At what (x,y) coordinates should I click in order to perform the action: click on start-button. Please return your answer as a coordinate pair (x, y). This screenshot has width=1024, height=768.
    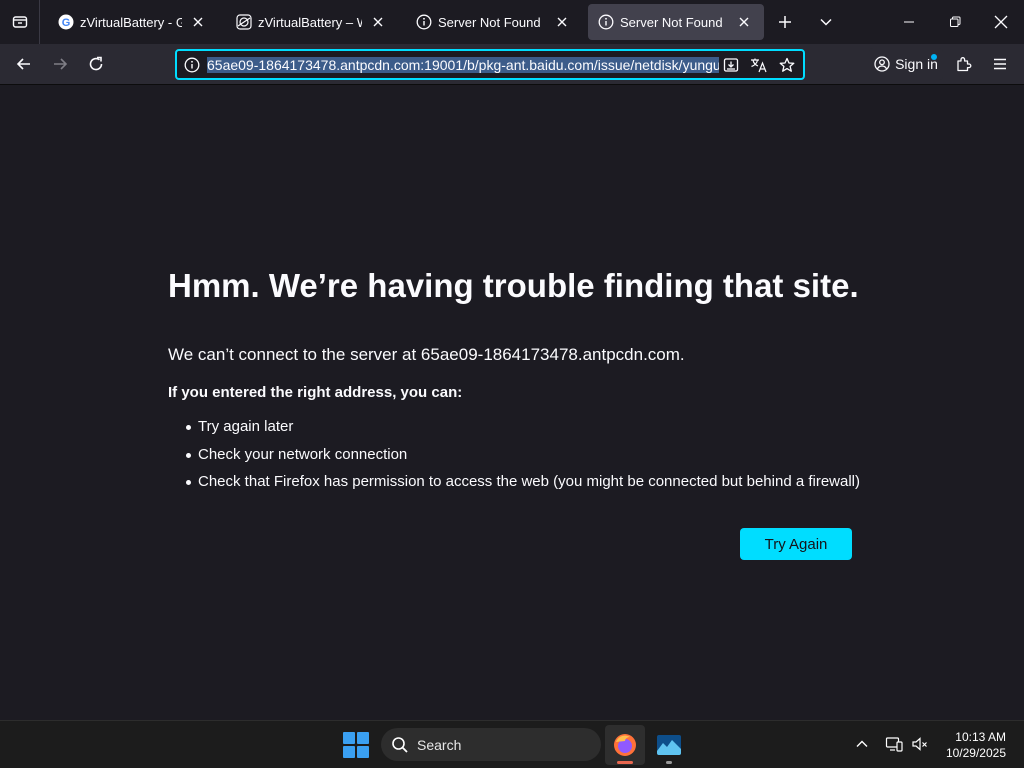
    Looking at the image, I should click on (356, 745).